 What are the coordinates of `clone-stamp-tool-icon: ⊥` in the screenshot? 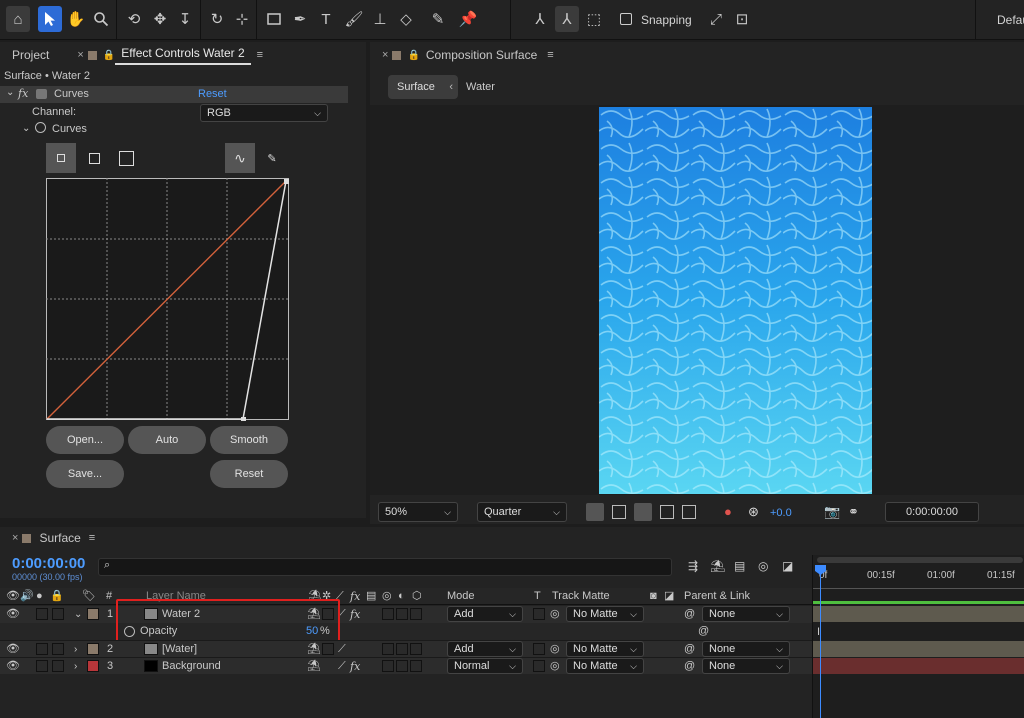 It's located at (380, 19).